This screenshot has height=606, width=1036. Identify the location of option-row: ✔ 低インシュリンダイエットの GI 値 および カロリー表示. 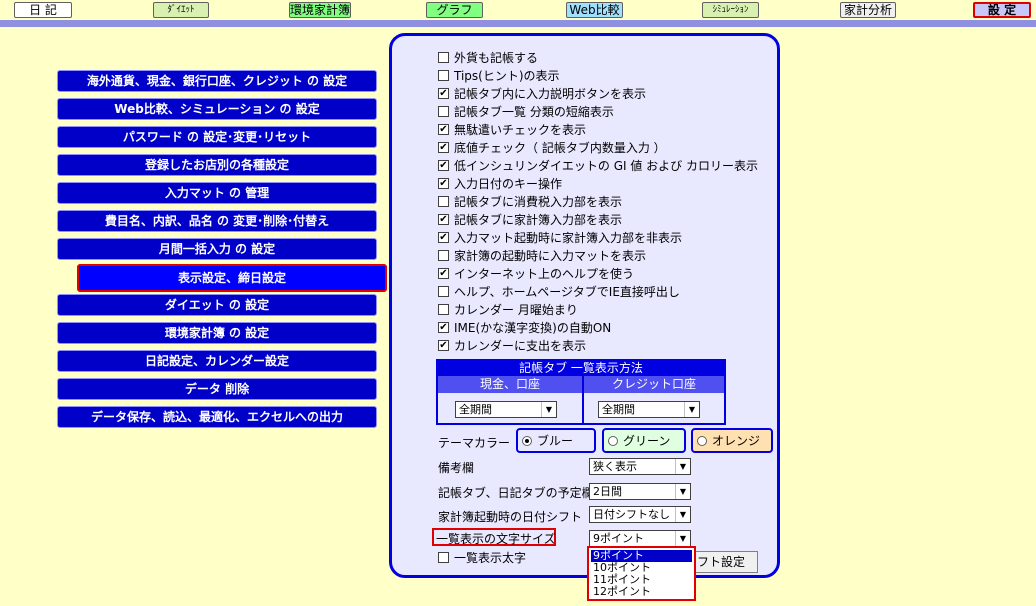
(598, 165).